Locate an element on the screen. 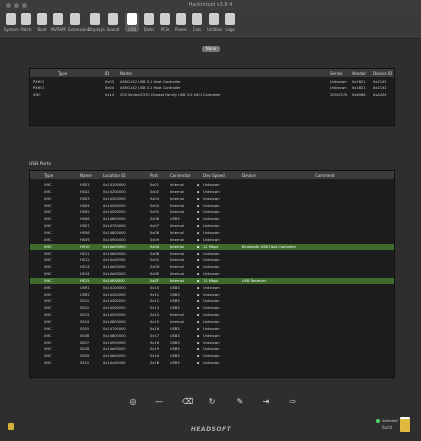 Image resolution: width=421 pixels, height=441 pixels. table-row: XHC HS03 0x14300000 0x03 Internal Unknown ▪ is located at coordinates (212, 199).